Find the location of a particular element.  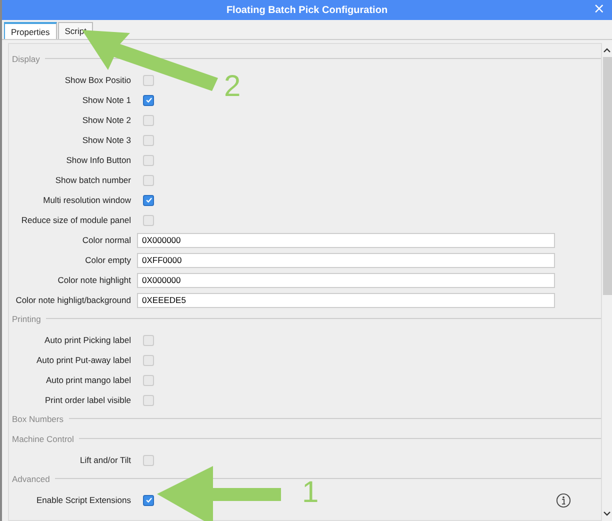

option-label: Auto print mango label is located at coordinates (88, 380).